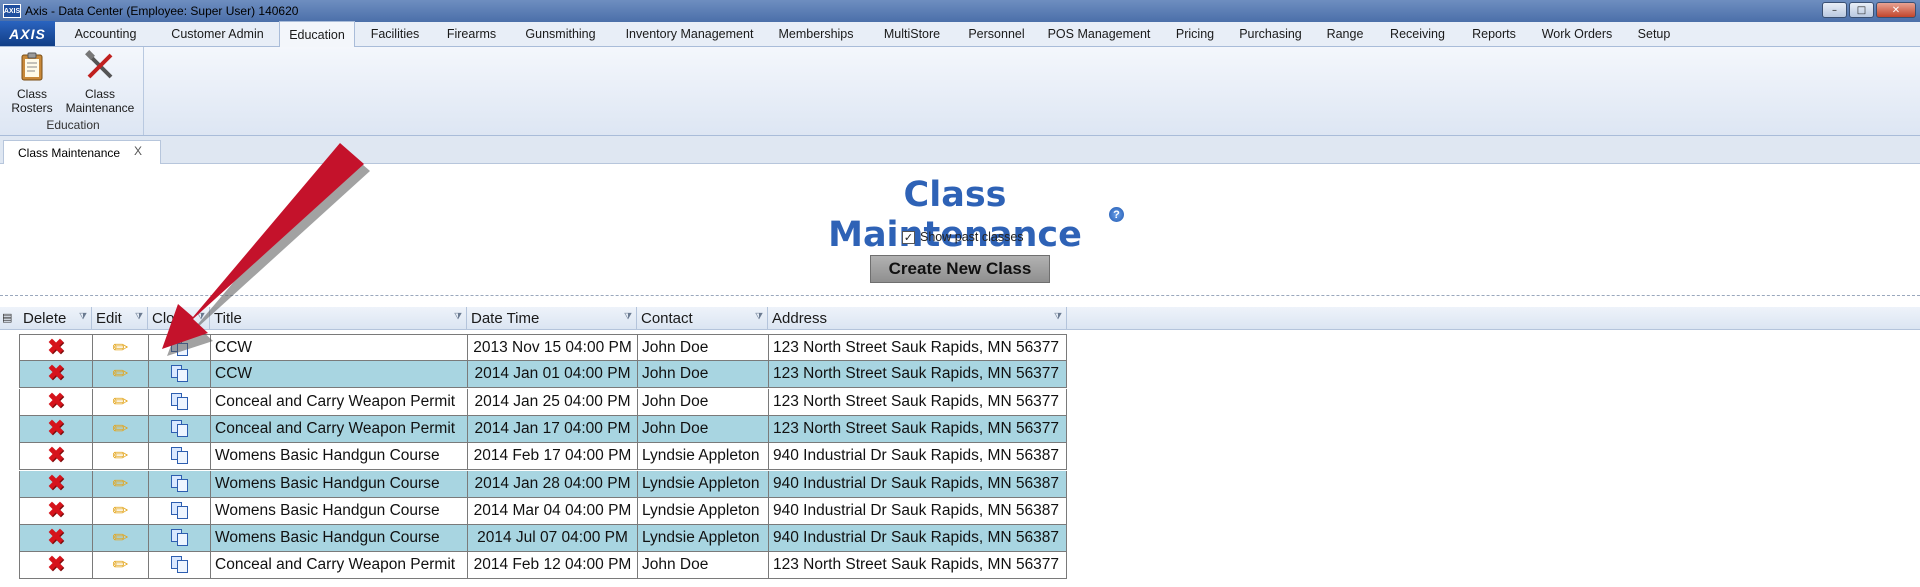 The image size is (1920, 587). I want to click on ribbon-tab-education: Education, so click(317, 34).